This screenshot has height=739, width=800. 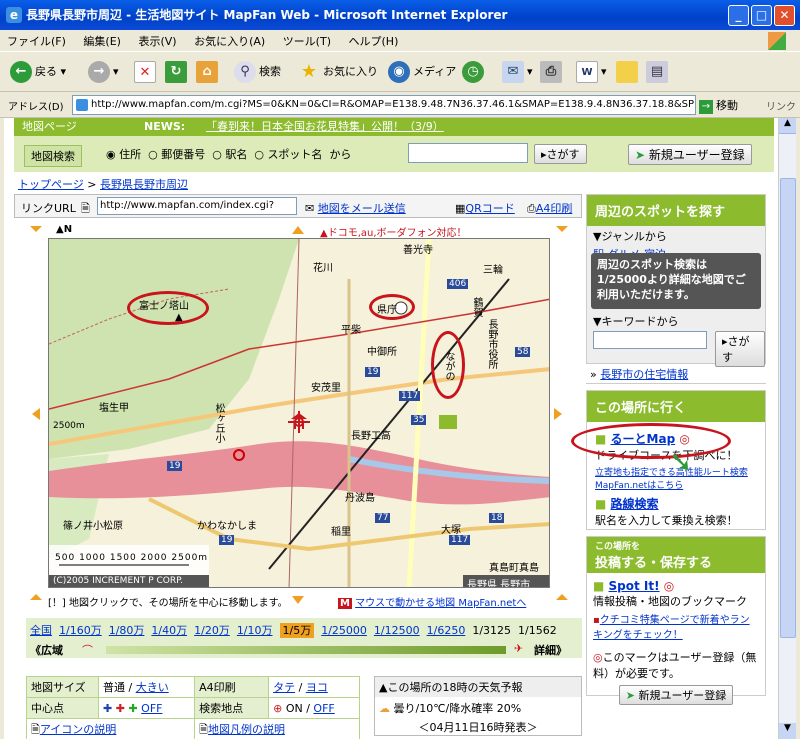 I want to click on pan-northwest-icon, so click(x=36, y=229).